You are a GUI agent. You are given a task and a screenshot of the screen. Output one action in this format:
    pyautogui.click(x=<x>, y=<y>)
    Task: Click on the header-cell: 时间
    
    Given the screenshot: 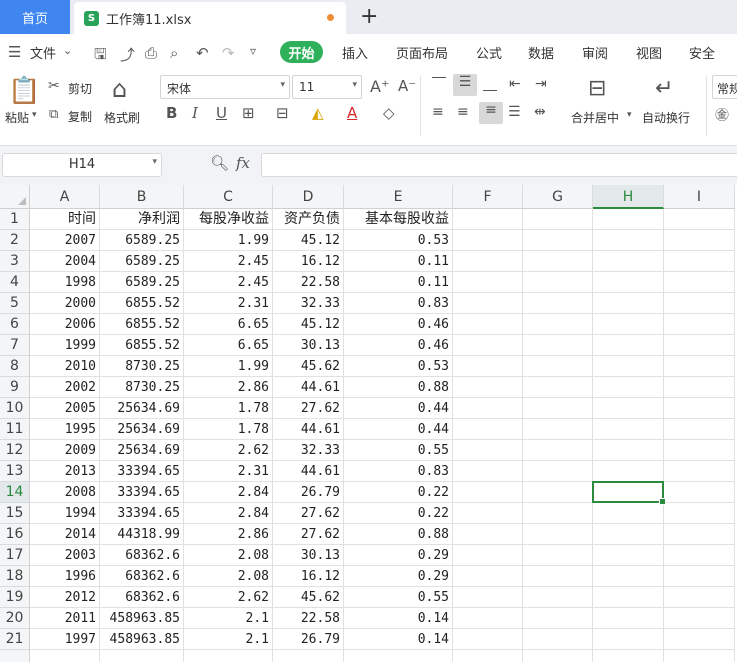 What is the action you would take?
    pyautogui.click(x=65, y=219)
    